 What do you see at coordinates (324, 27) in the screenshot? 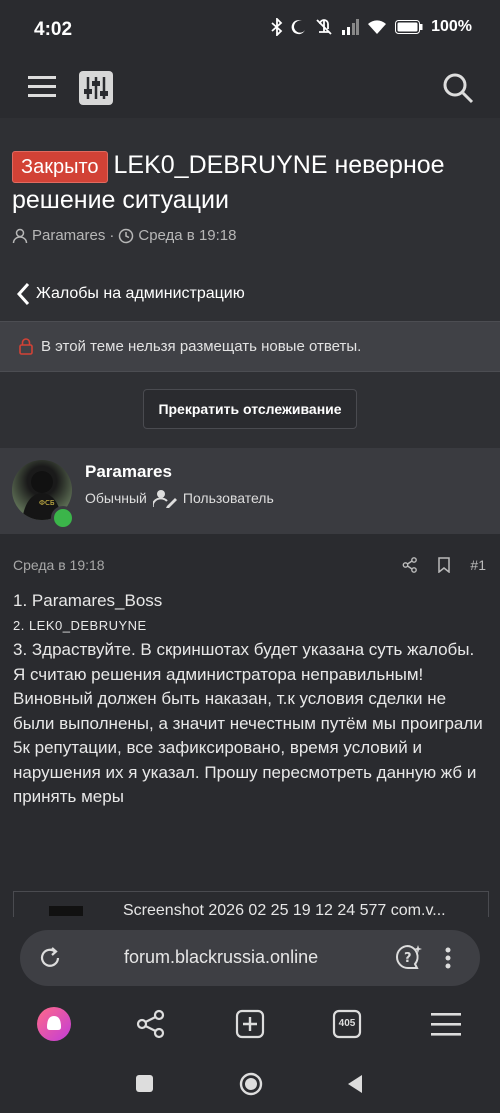
I see `mute-icon` at bounding box center [324, 27].